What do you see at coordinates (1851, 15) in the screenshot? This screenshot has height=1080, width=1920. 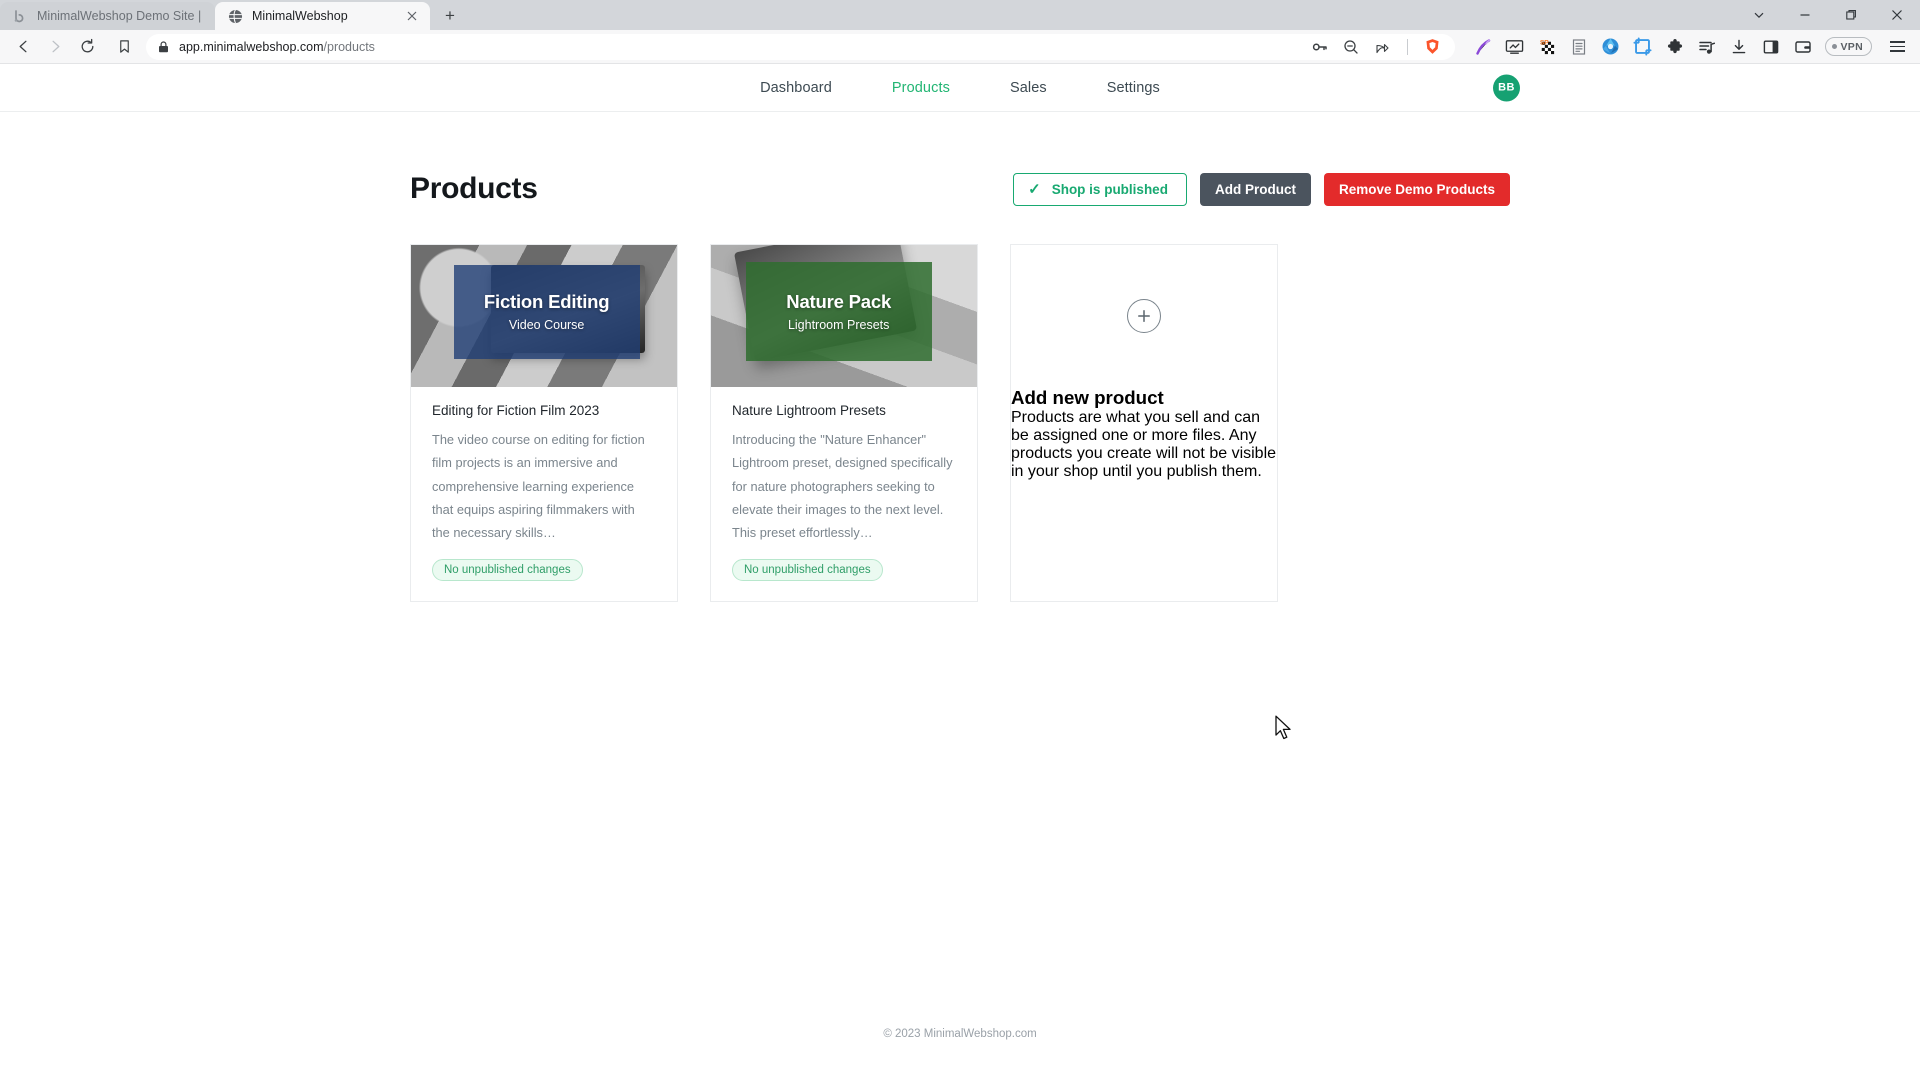 I see `maximize-icon` at bounding box center [1851, 15].